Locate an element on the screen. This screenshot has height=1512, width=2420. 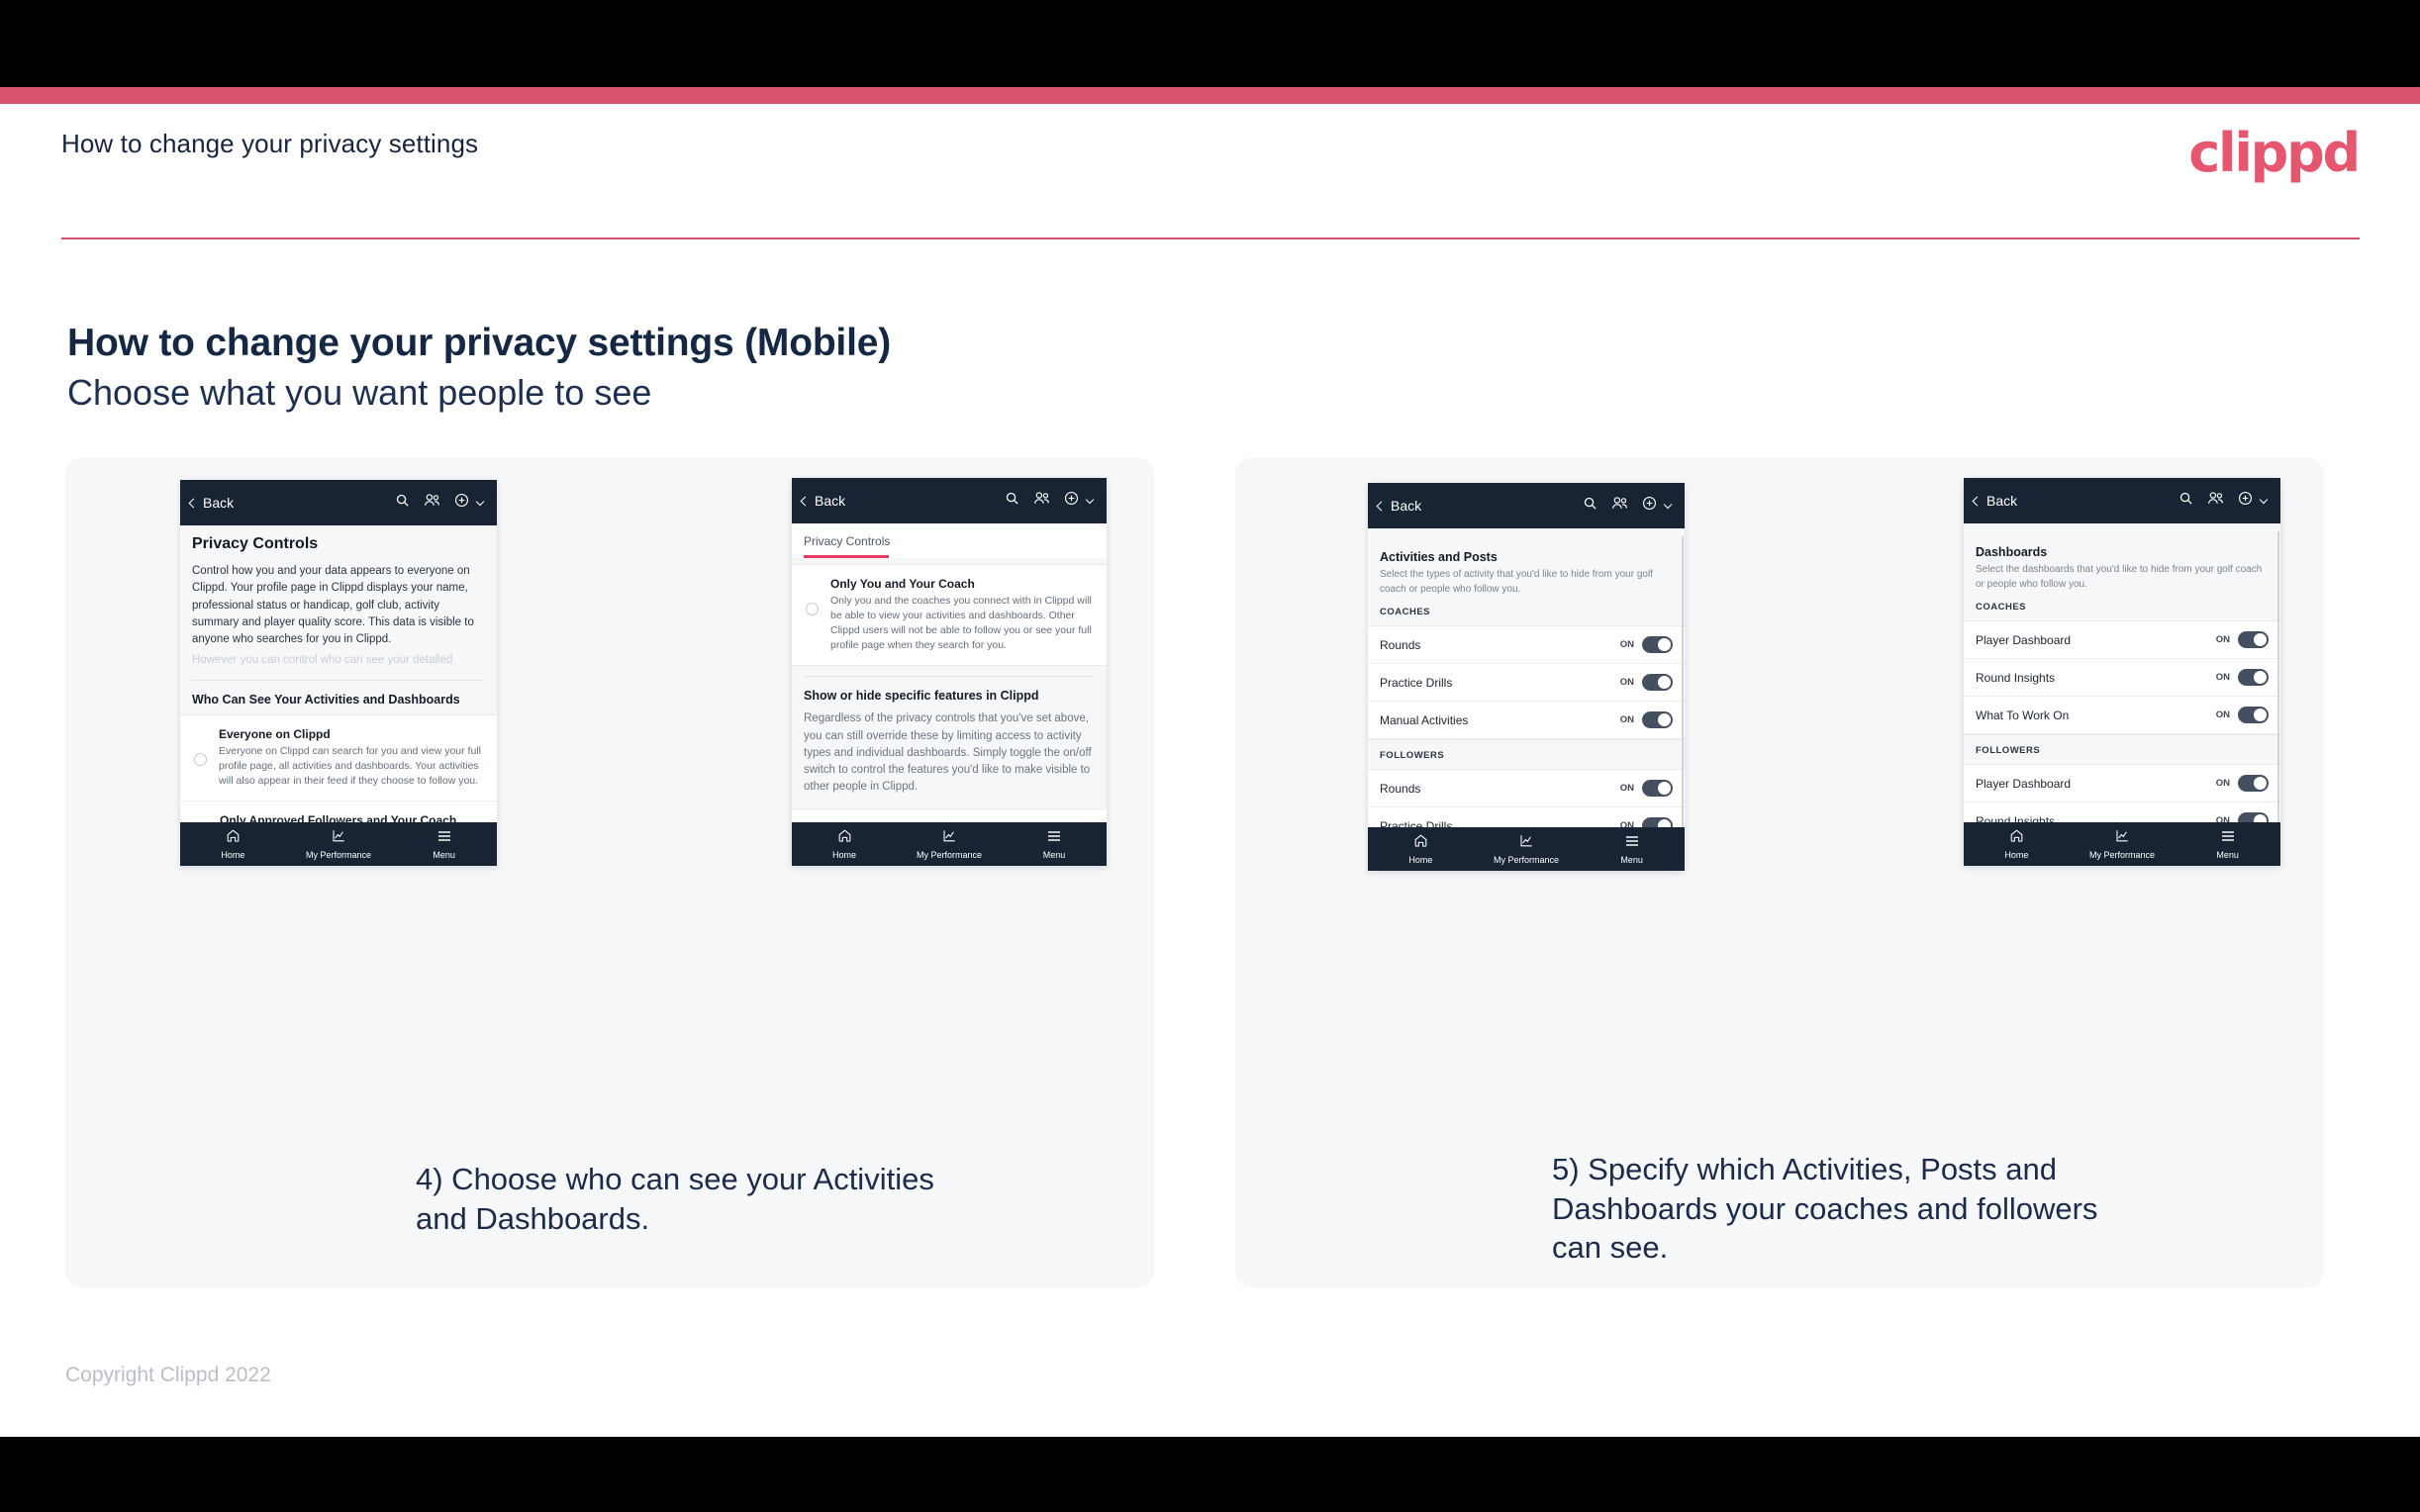
option-title: Everyone on Clippd is located at coordinates (275, 733).